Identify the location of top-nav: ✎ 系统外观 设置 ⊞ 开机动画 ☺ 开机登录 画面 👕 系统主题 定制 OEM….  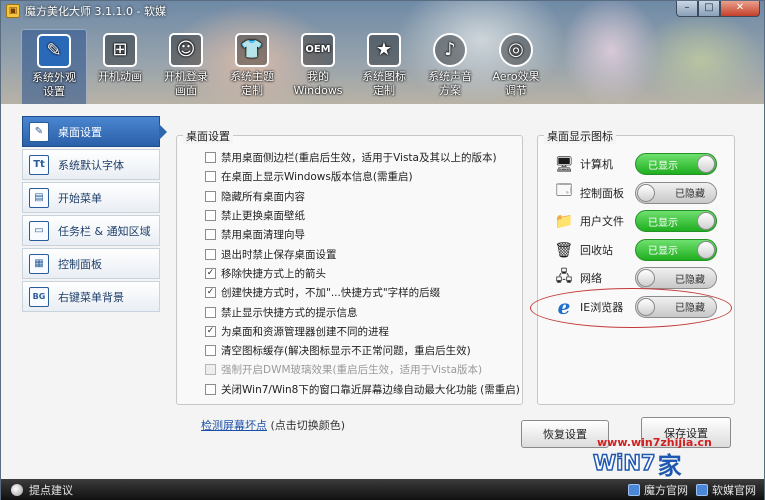
(285, 66).